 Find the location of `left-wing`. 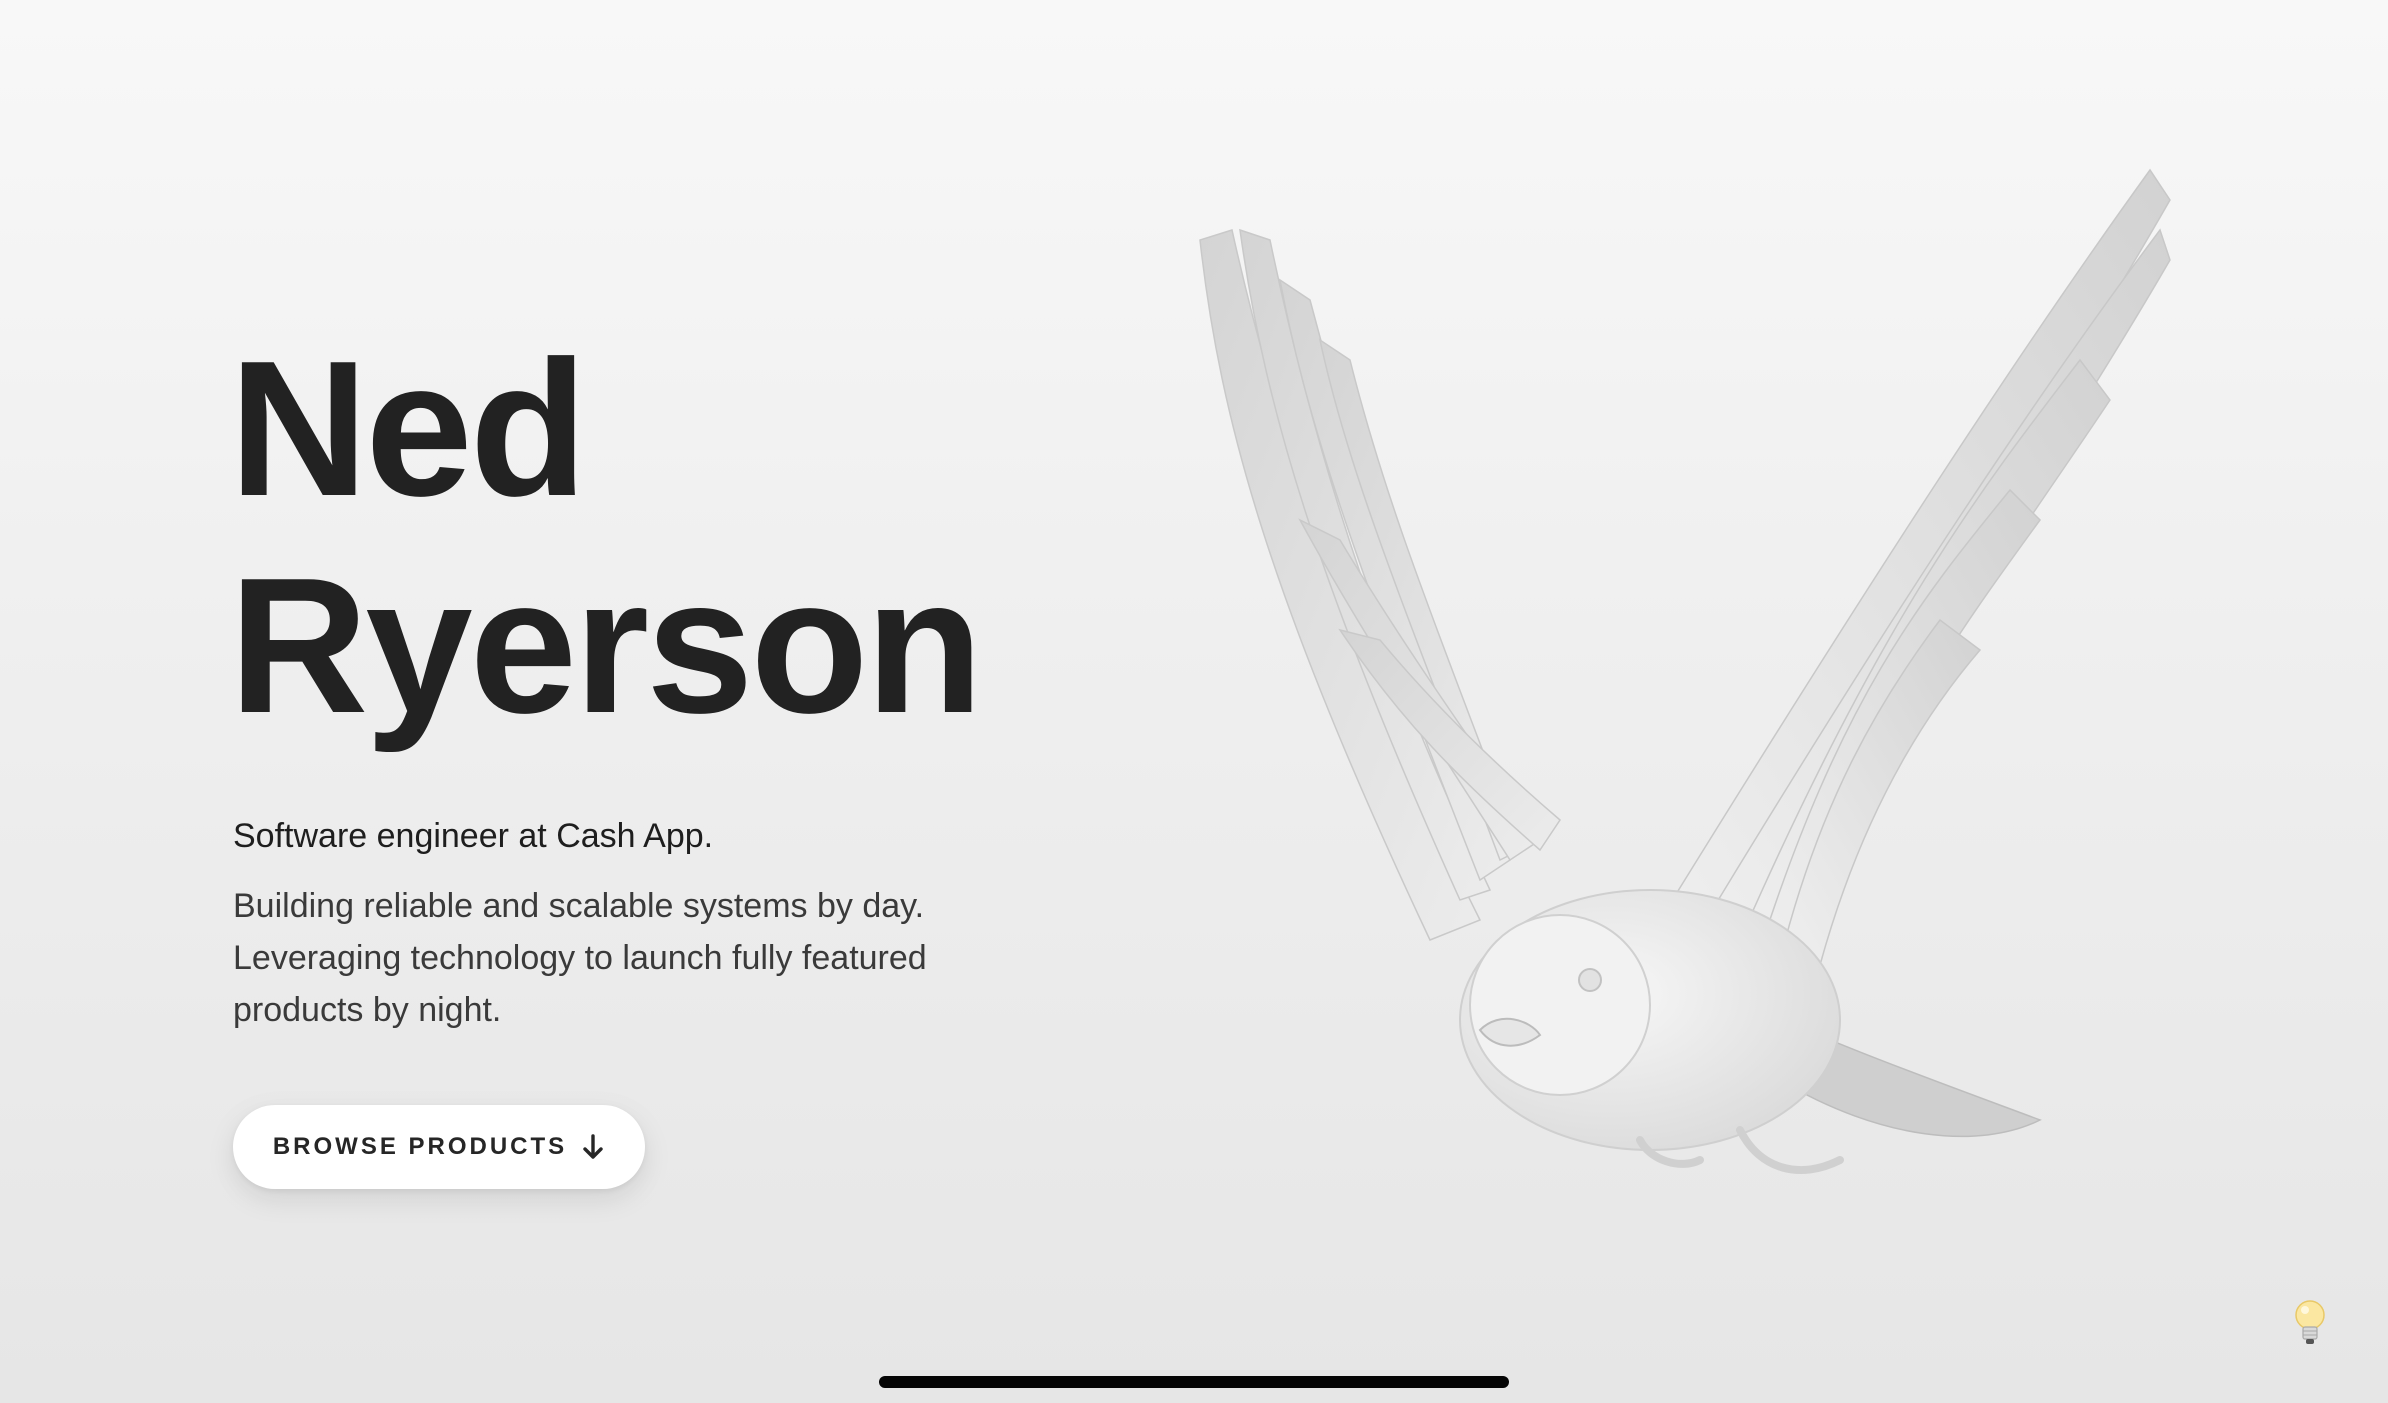

left-wing is located at coordinates (1380, 584).